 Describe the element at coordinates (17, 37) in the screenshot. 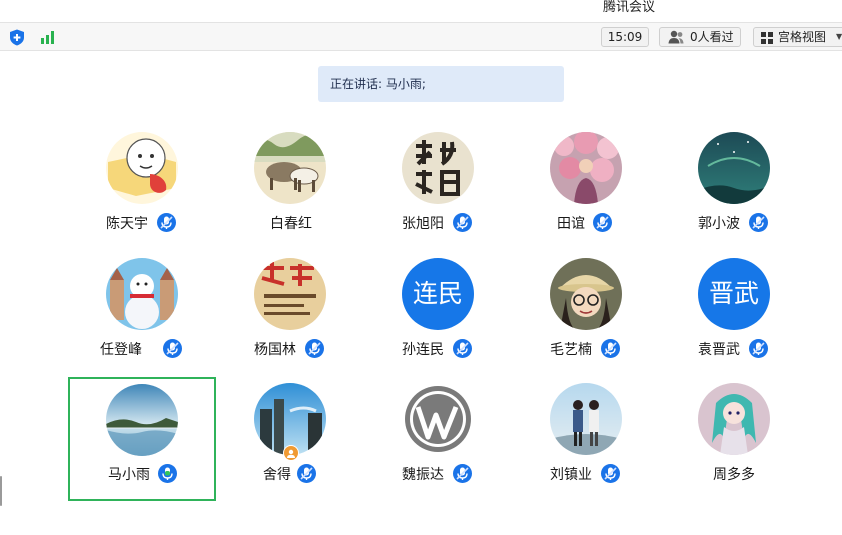

I see `shield-icon` at that location.